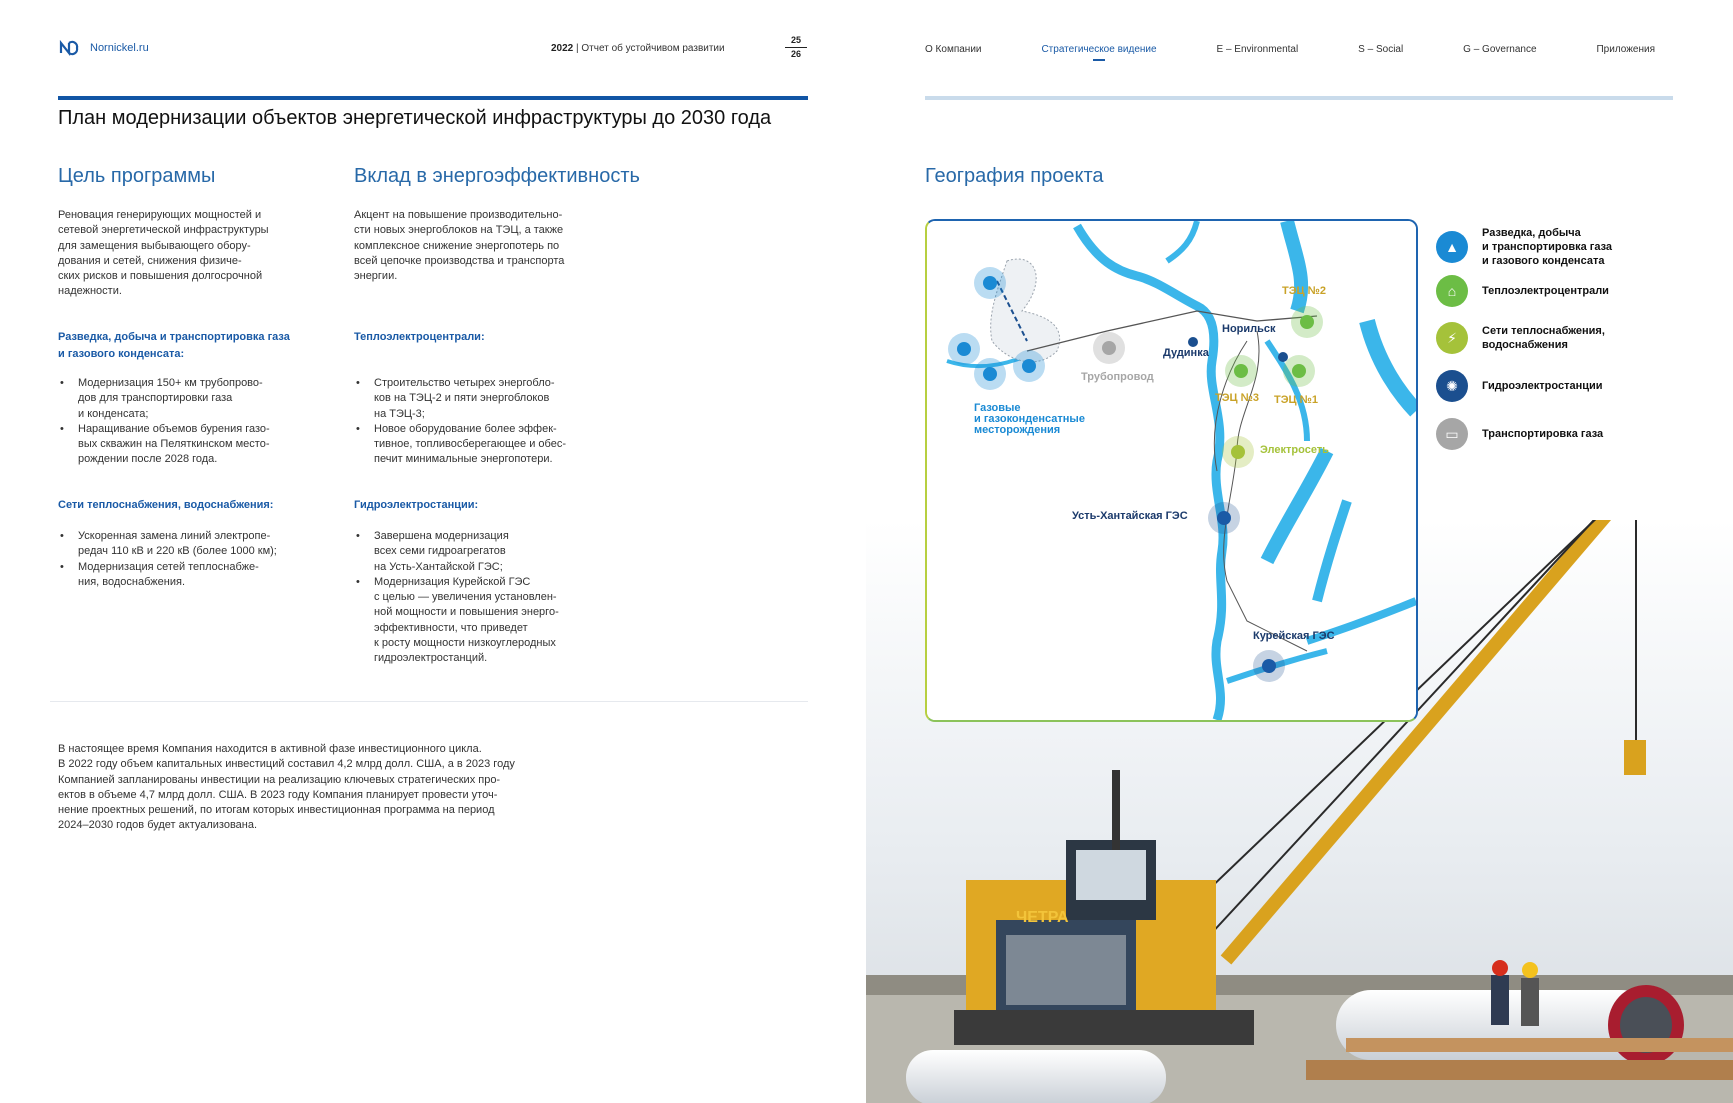 This screenshot has width=1733, height=1103. What do you see at coordinates (1625, 49) in the screenshot?
I see `nav-item-appendices: Приложения` at bounding box center [1625, 49].